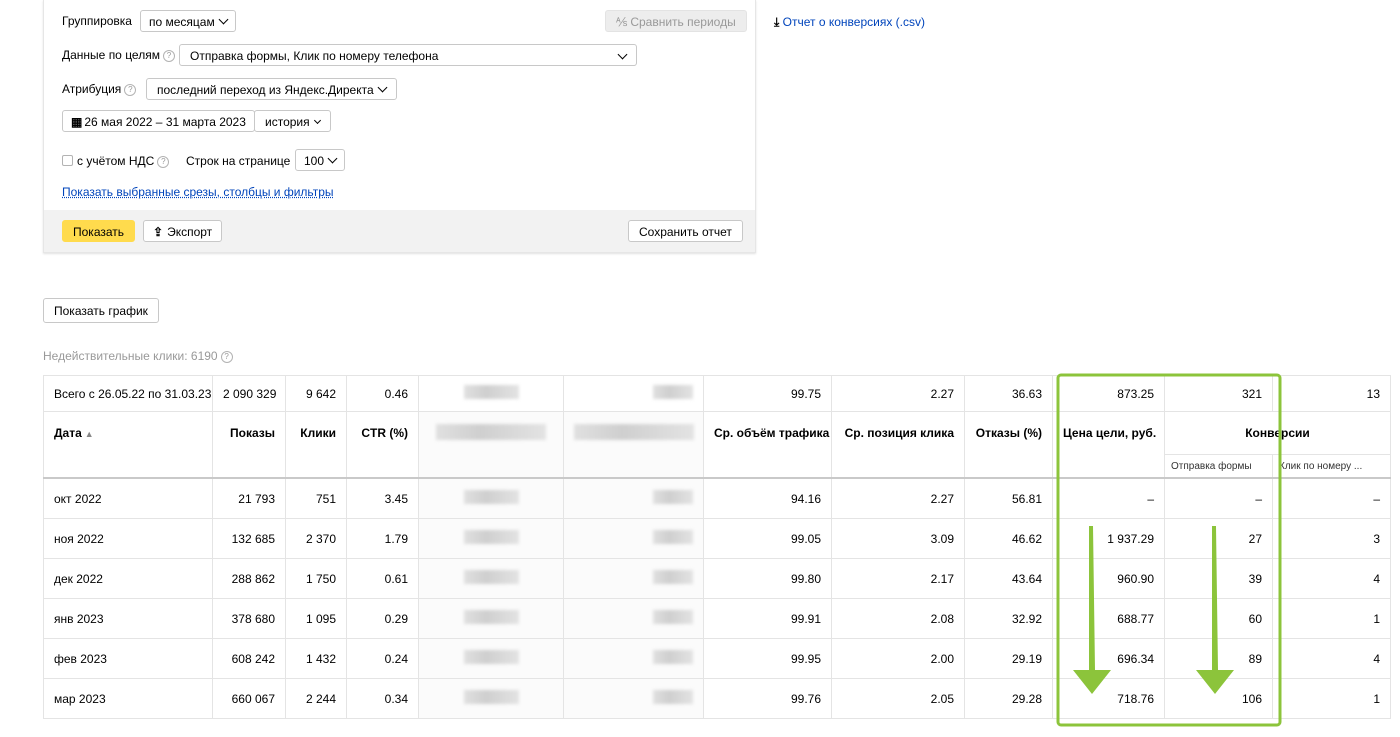 The height and width of the screenshot is (737, 1400). Describe the element at coordinates (1108, 618) in the screenshot. I see `cell-goal-cost: 688.77` at that location.